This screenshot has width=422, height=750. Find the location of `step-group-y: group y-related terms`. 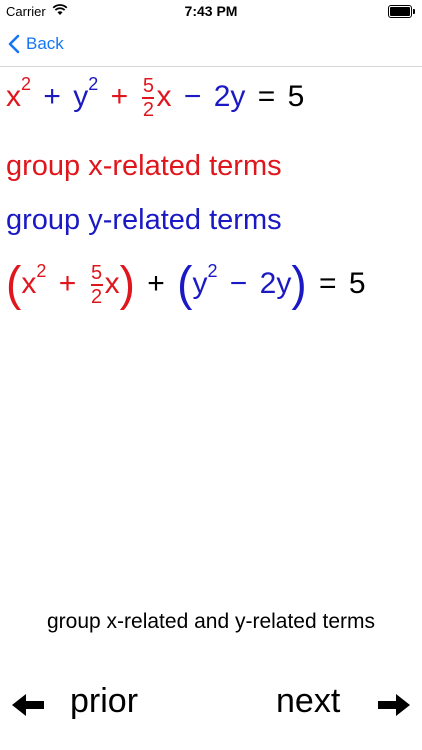

step-group-y: group y-related terms is located at coordinates (144, 220).